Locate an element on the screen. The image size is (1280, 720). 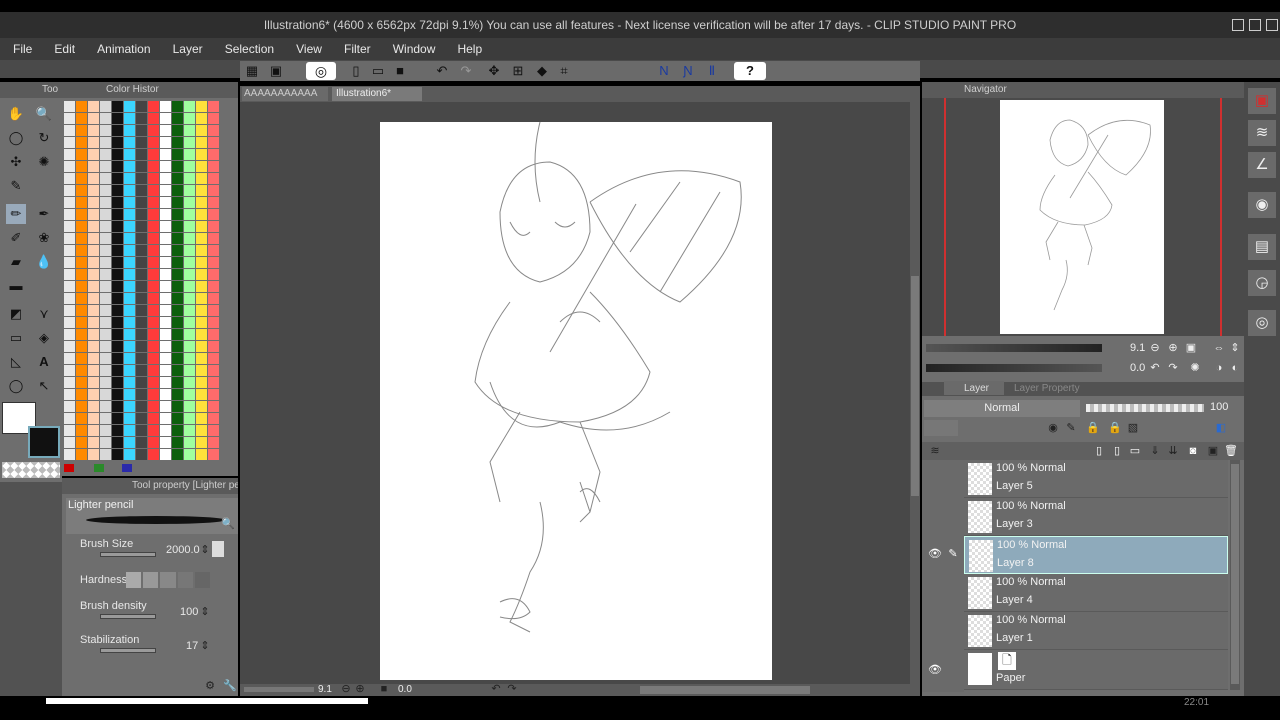
blend-icon: 💧 is located at coordinates (44, 262).